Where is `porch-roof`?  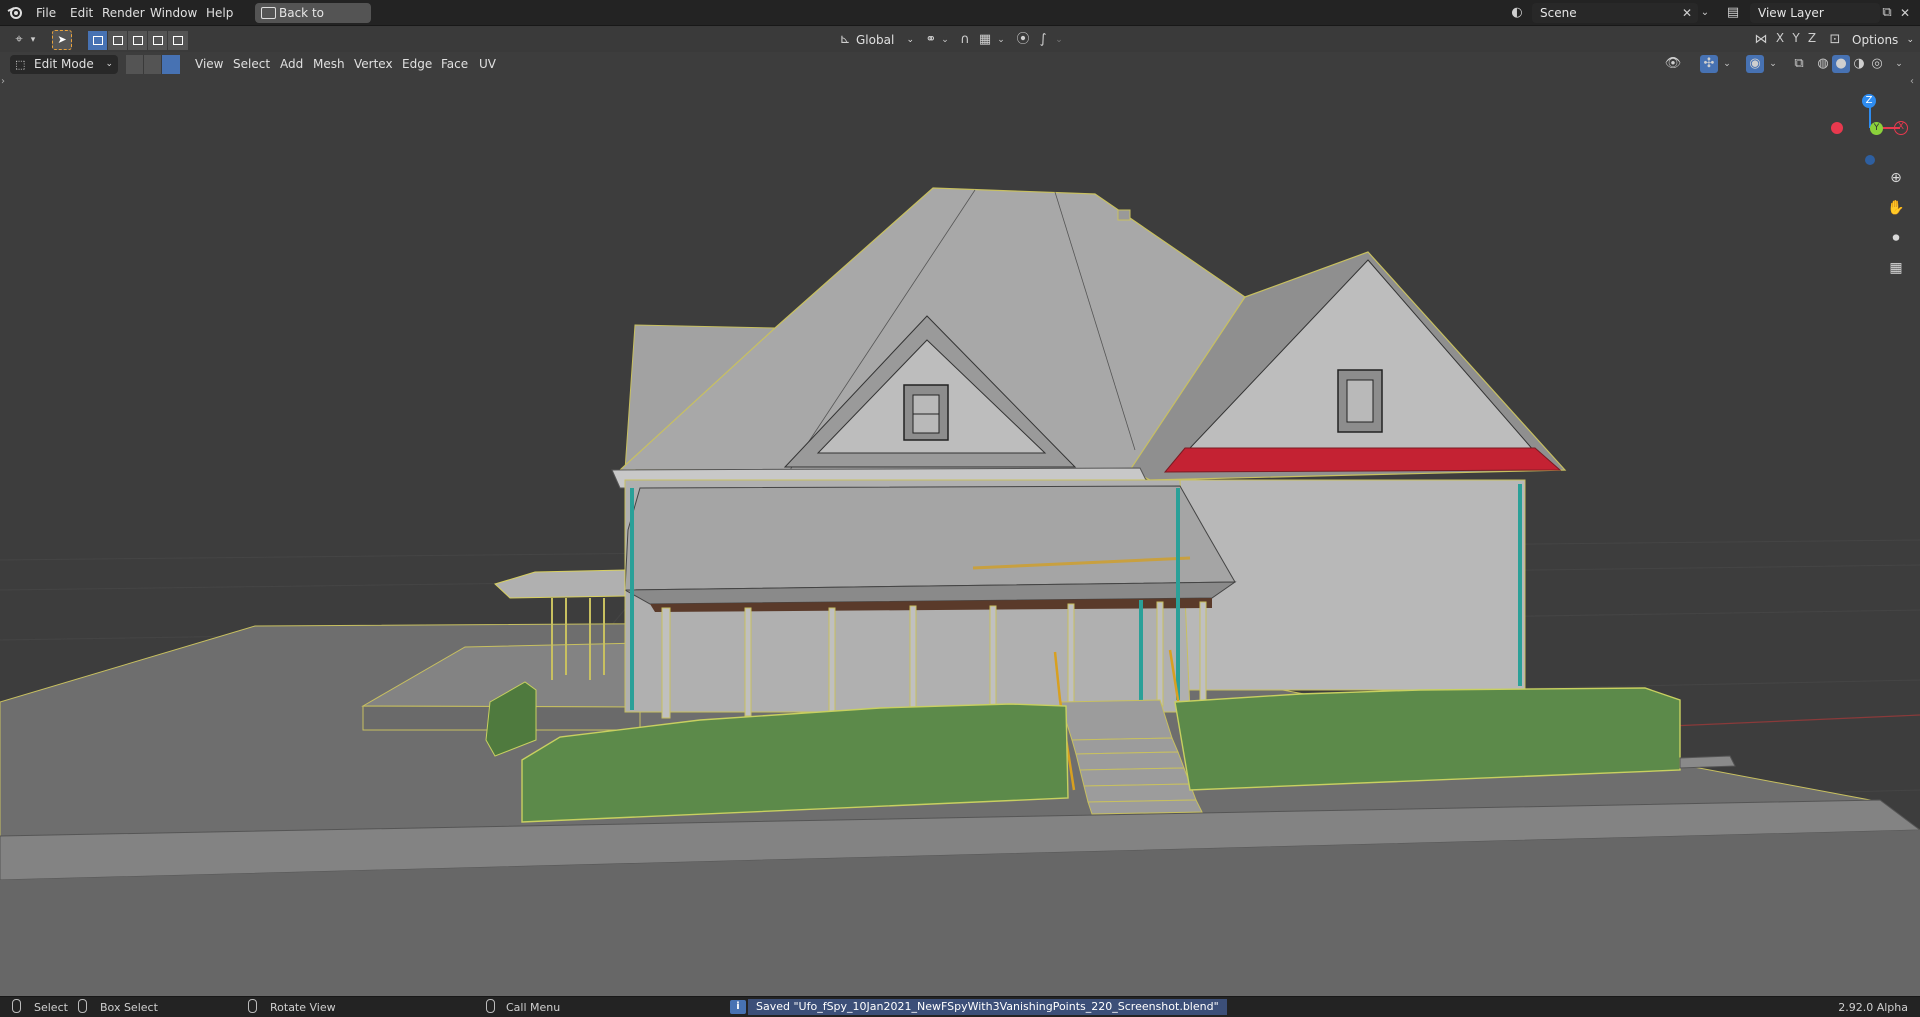 porch-roof is located at coordinates (930, 538).